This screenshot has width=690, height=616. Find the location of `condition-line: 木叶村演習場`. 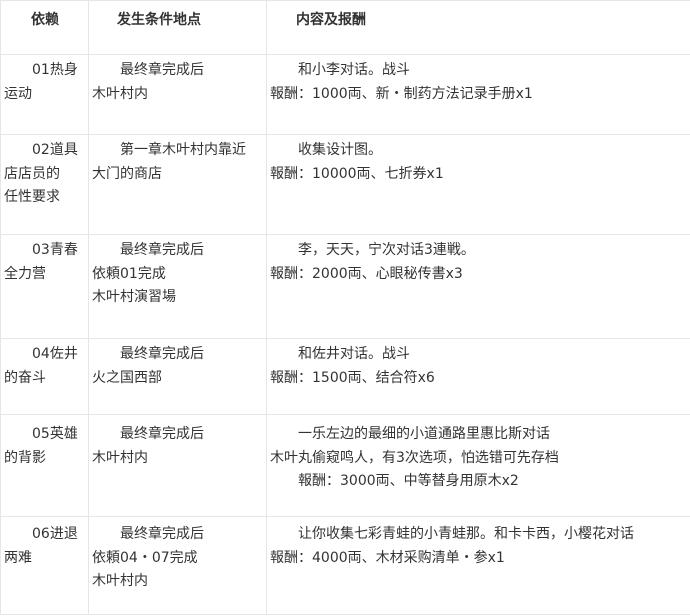

condition-line: 木叶村演習場 is located at coordinates (134, 297).